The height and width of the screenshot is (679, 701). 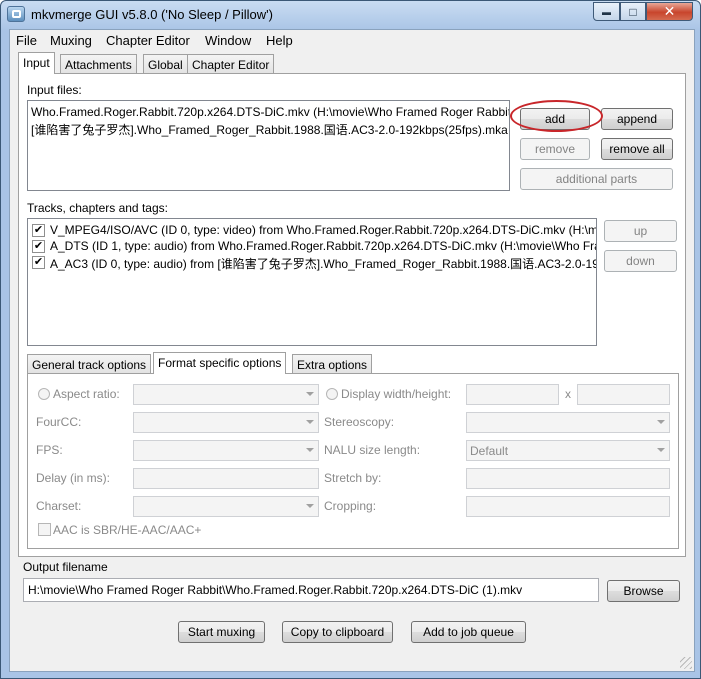 I want to click on cropping-field, so click(x=568, y=506).